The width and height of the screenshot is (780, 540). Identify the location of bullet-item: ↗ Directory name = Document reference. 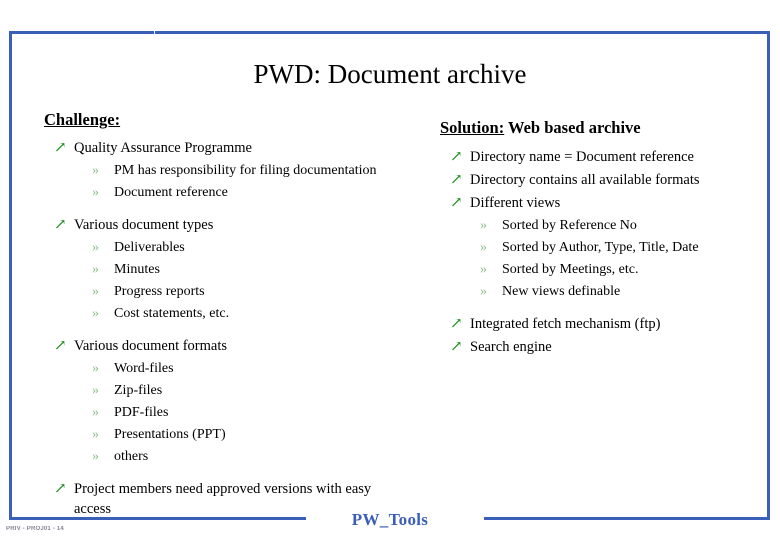
(610, 157).